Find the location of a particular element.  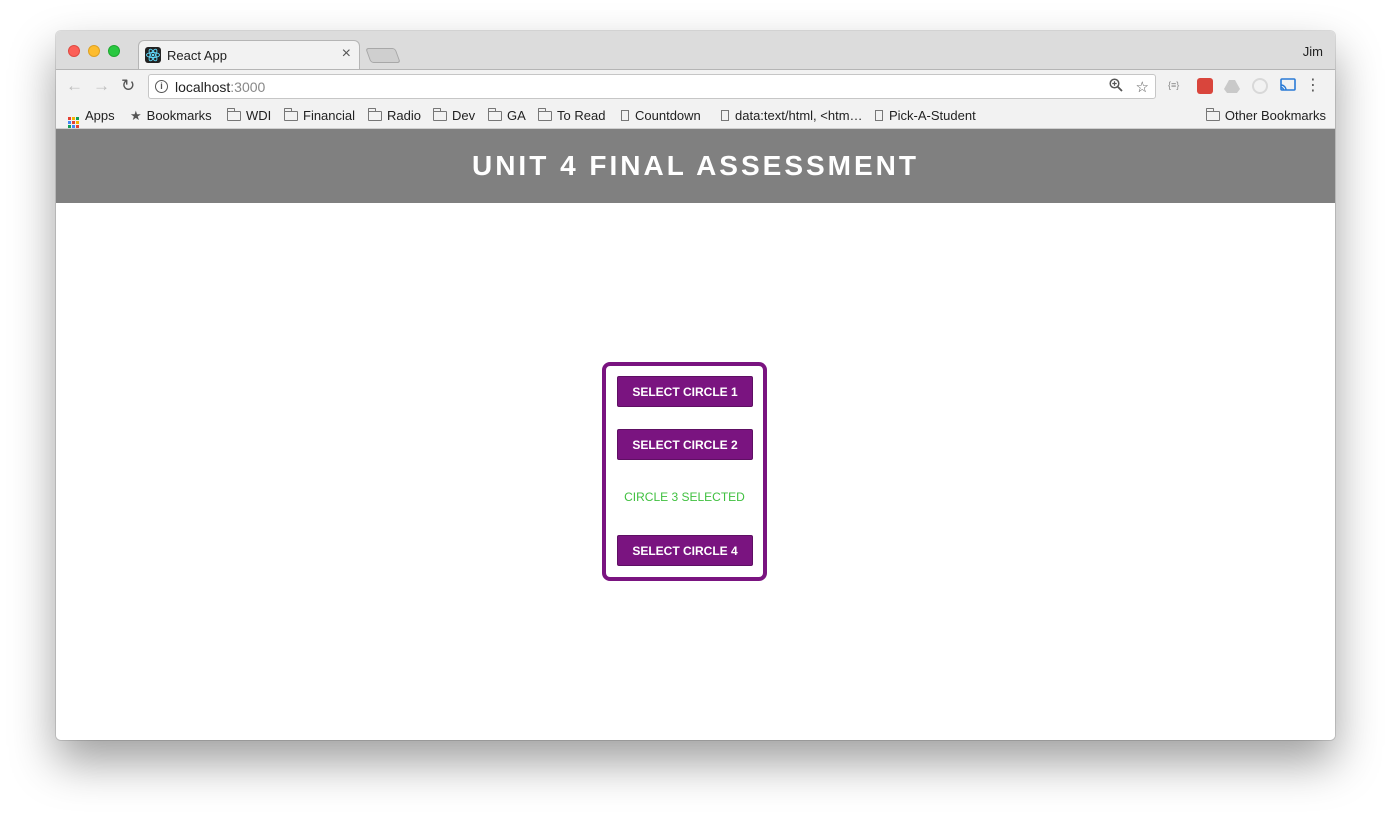

close-window-button is located at coordinates (74, 51).